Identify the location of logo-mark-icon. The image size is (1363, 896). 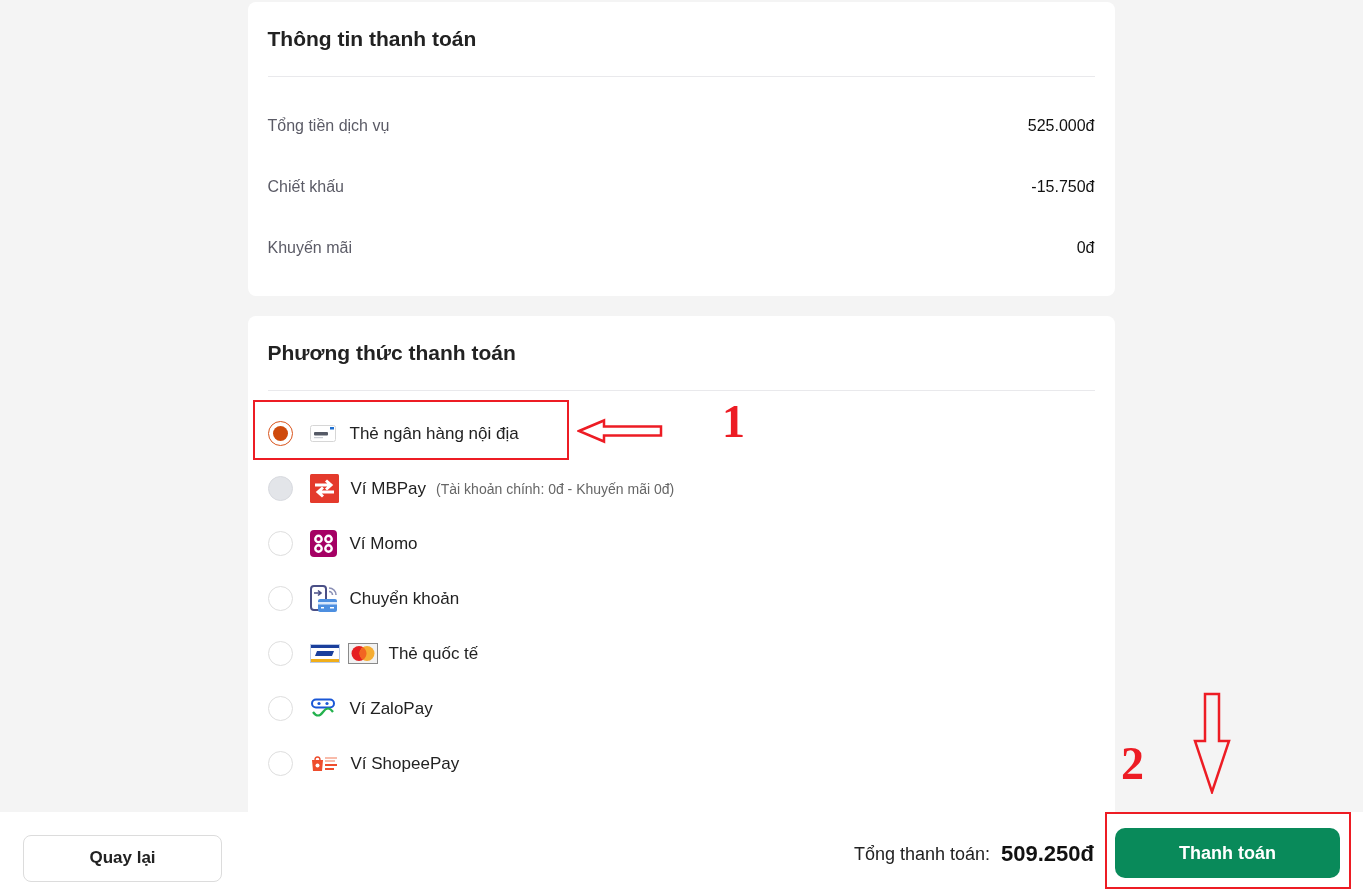
(322, 708).